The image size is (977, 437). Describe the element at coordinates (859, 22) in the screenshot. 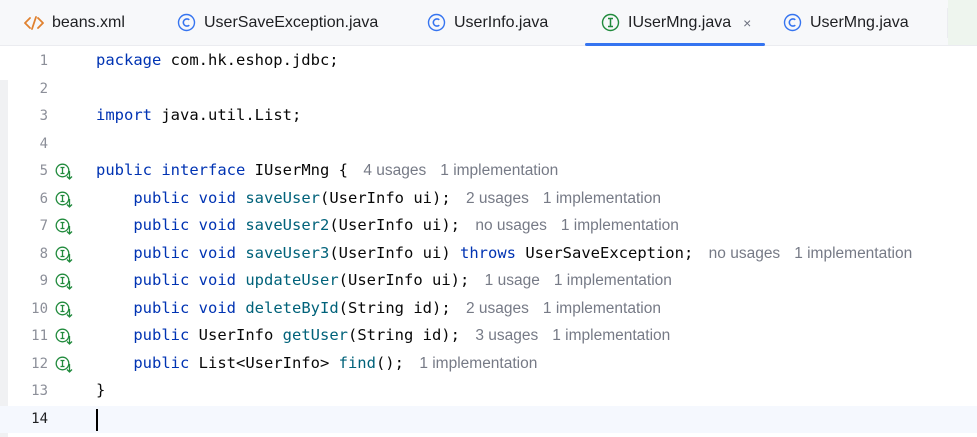

I see `tab-label: UserMng.java` at that location.